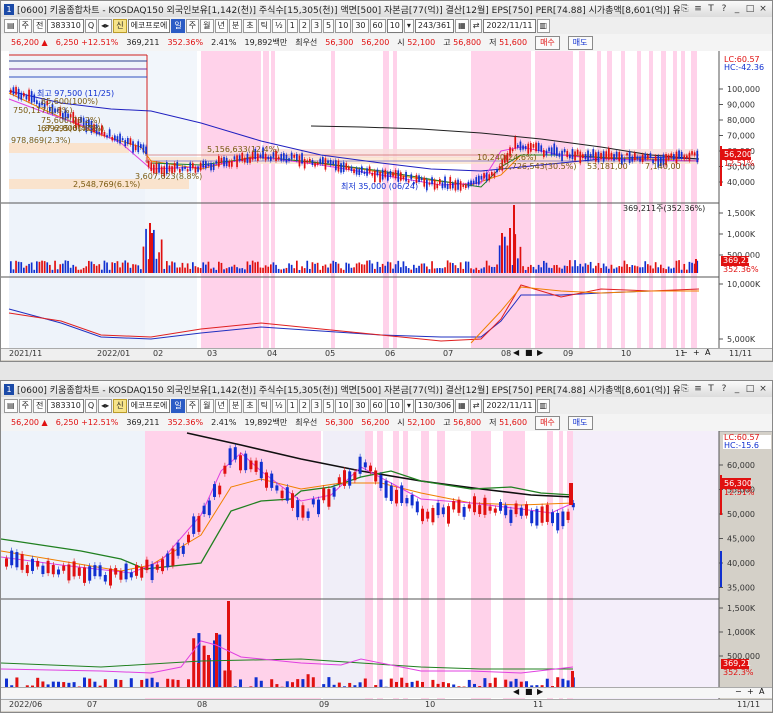 This screenshot has width=773, height=713. Describe the element at coordinates (510, 250) in the screenshot. I see `volume-spike` at that location.